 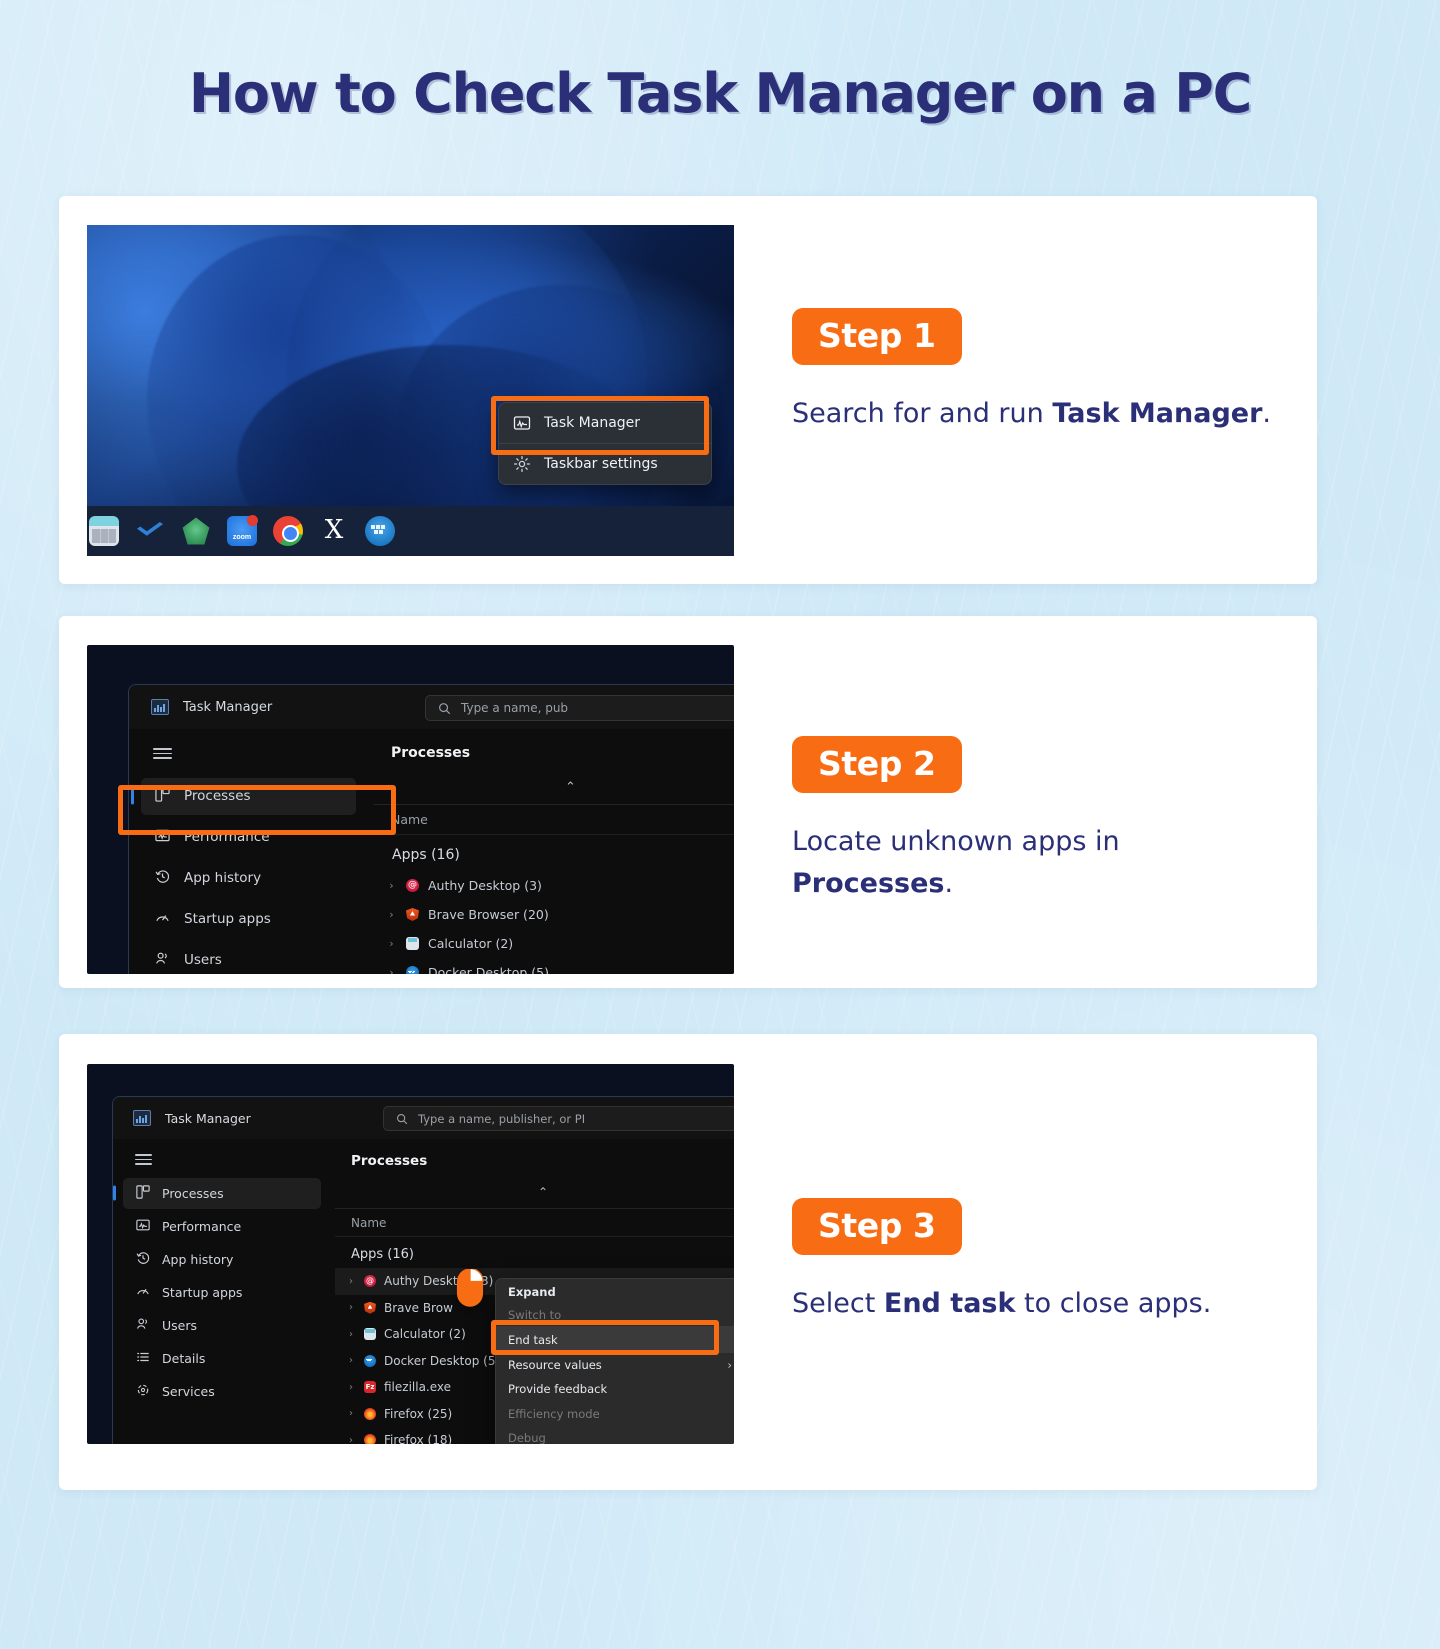 What do you see at coordinates (877, 336) in the screenshot?
I see `step-1-badge: Step 1` at bounding box center [877, 336].